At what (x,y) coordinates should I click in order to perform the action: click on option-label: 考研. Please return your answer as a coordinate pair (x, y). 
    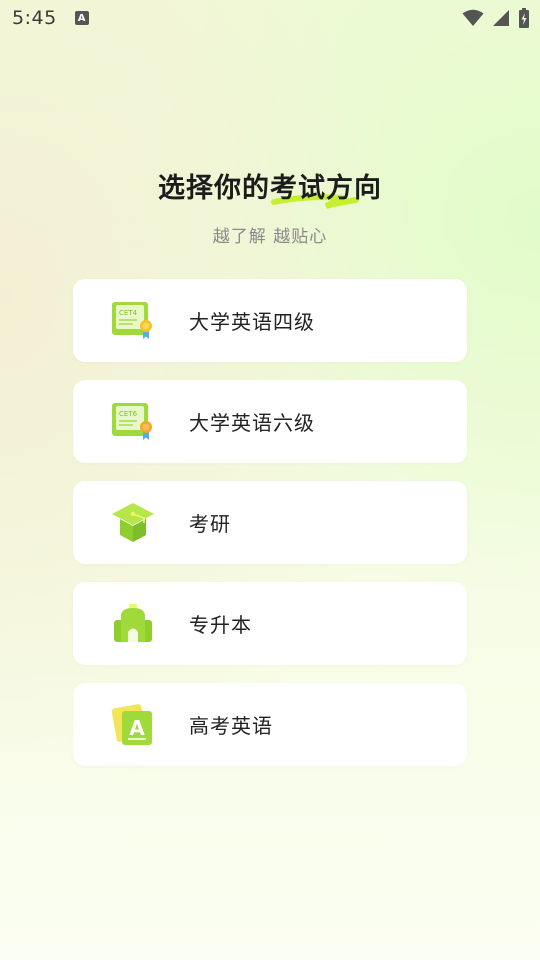
    Looking at the image, I should click on (210, 524).